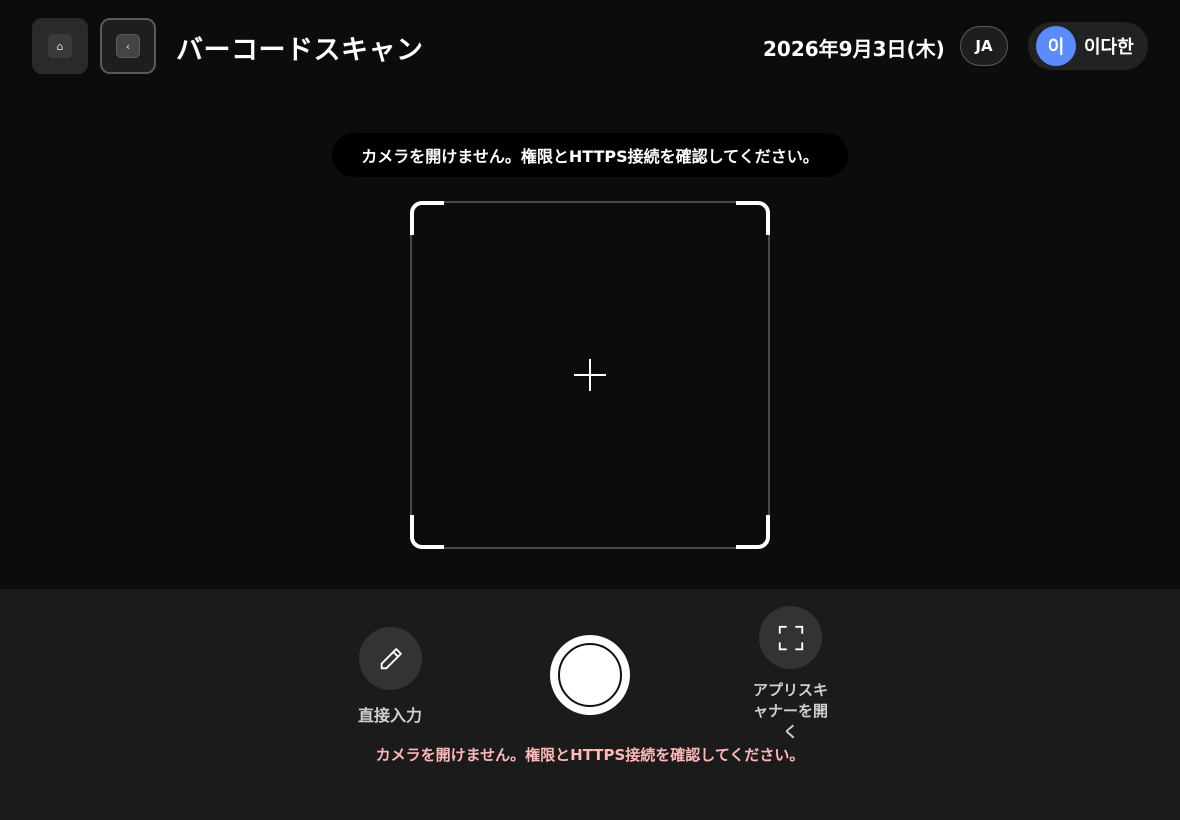 The image size is (1180, 820). I want to click on shutter-button, so click(590, 675).